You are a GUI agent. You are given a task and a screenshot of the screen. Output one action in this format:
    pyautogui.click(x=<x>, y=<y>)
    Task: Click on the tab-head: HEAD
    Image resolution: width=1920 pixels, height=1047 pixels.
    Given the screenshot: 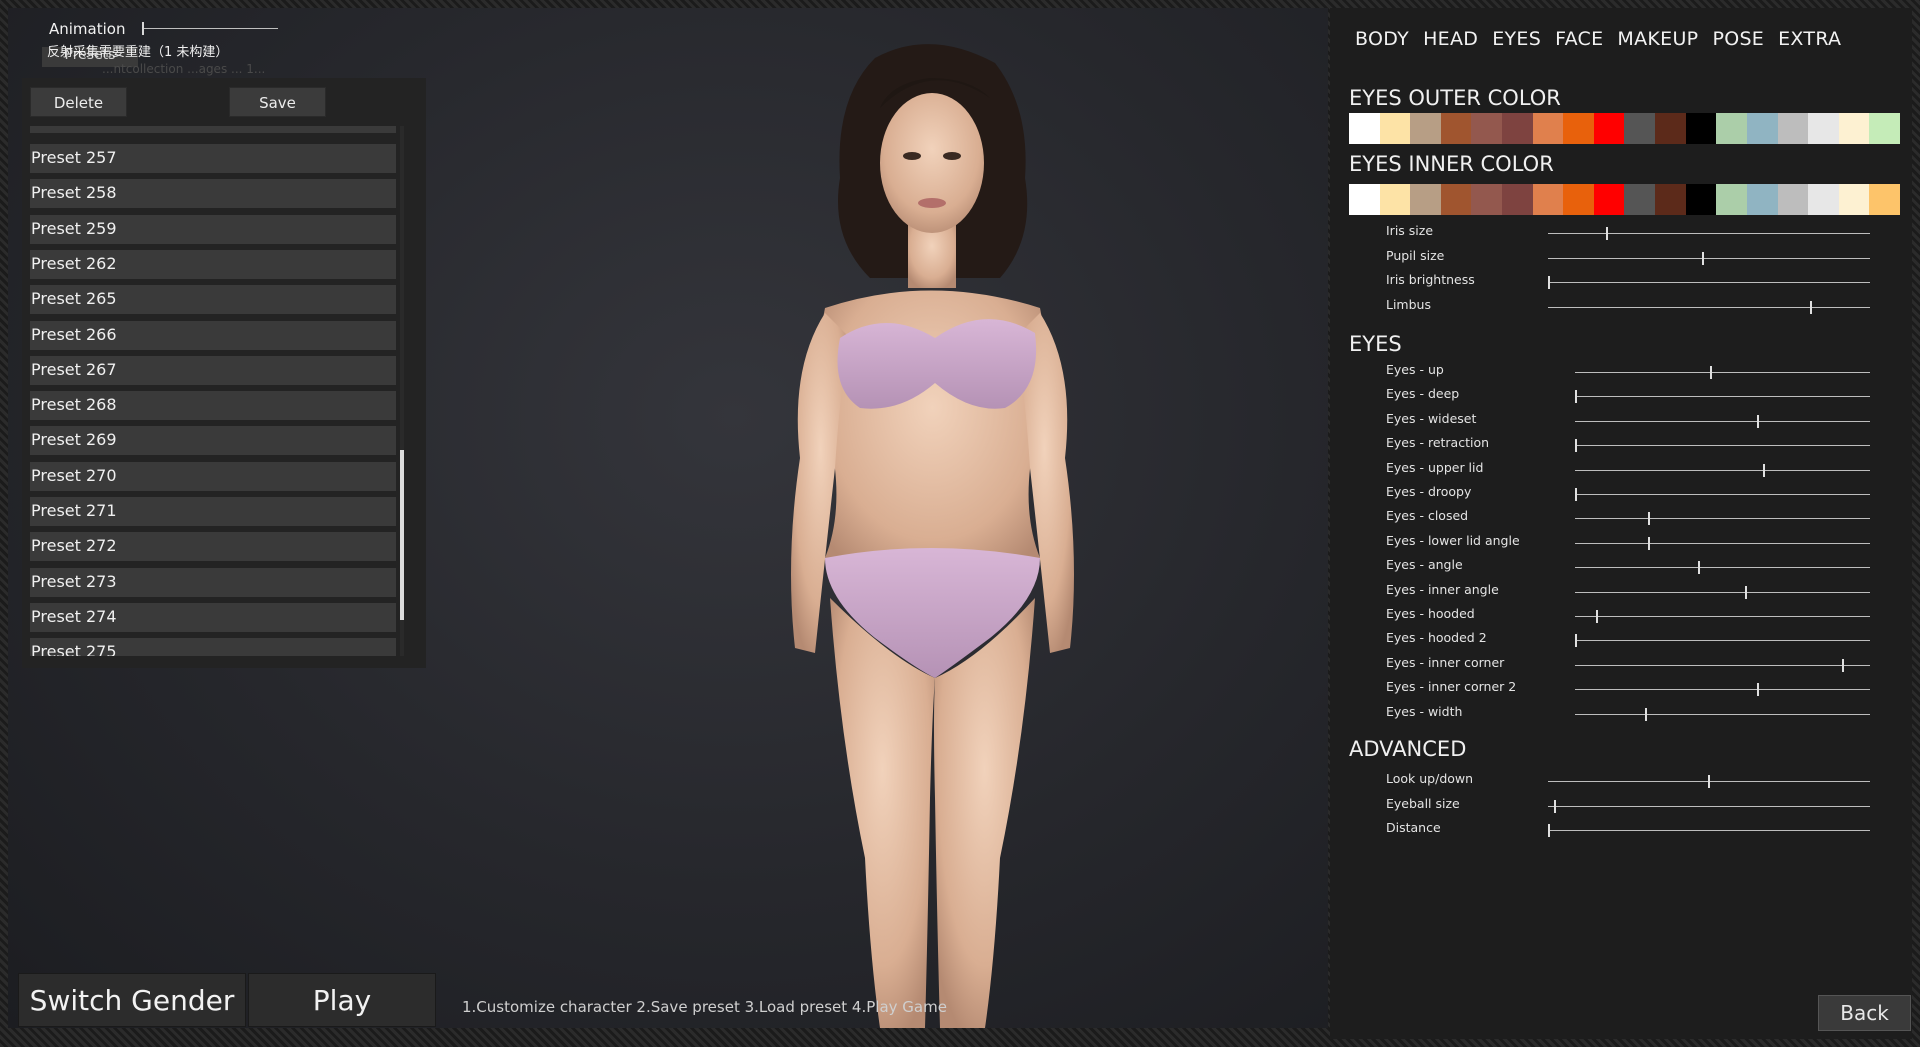 What is the action you would take?
    pyautogui.click(x=1450, y=39)
    